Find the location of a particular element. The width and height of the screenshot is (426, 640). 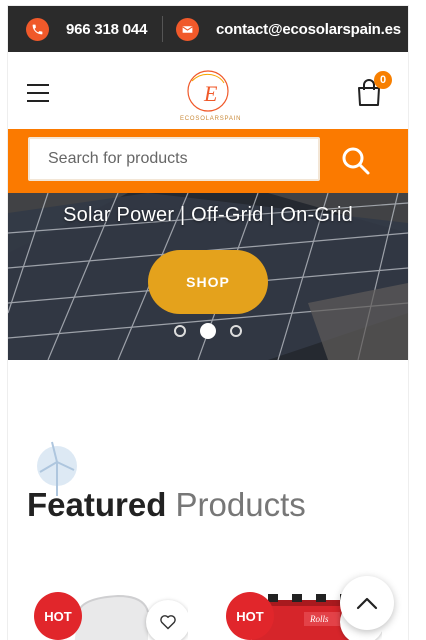

phone-number: 966 318 044 is located at coordinates (107, 29).